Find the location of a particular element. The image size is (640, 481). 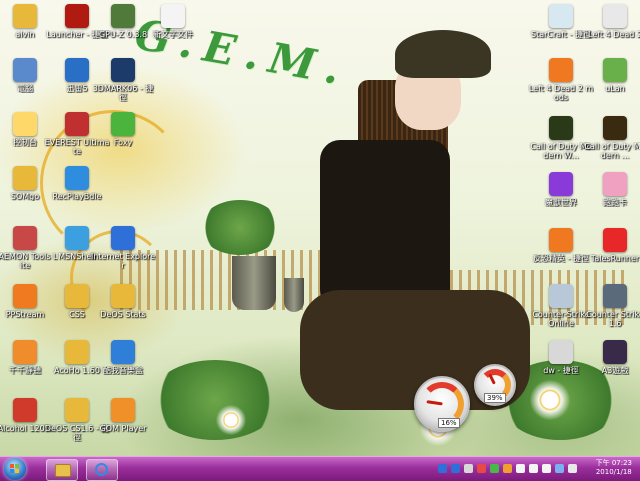

ie-icon is located at coordinates (123, 238).